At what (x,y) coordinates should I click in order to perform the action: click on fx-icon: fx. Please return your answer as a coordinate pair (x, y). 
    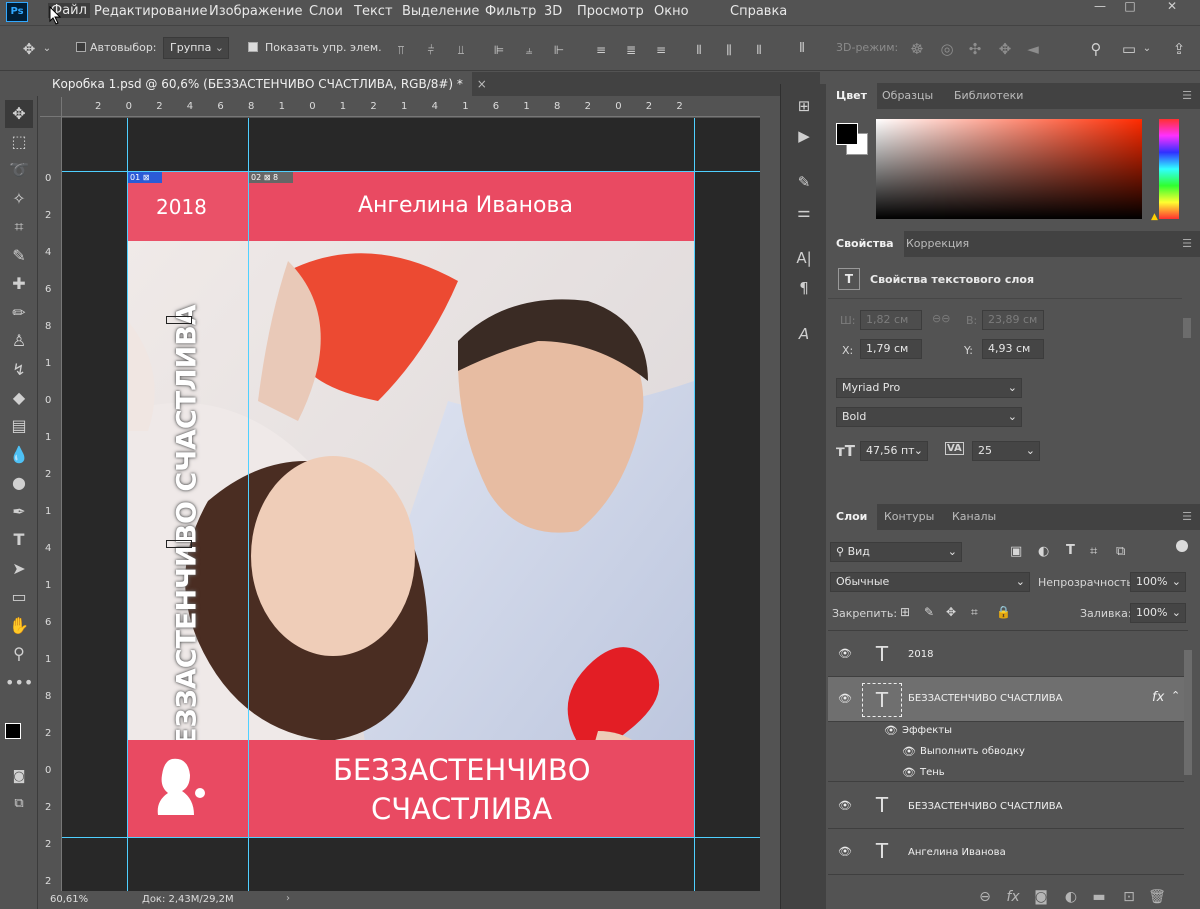
    Looking at the image, I should click on (1158, 697).